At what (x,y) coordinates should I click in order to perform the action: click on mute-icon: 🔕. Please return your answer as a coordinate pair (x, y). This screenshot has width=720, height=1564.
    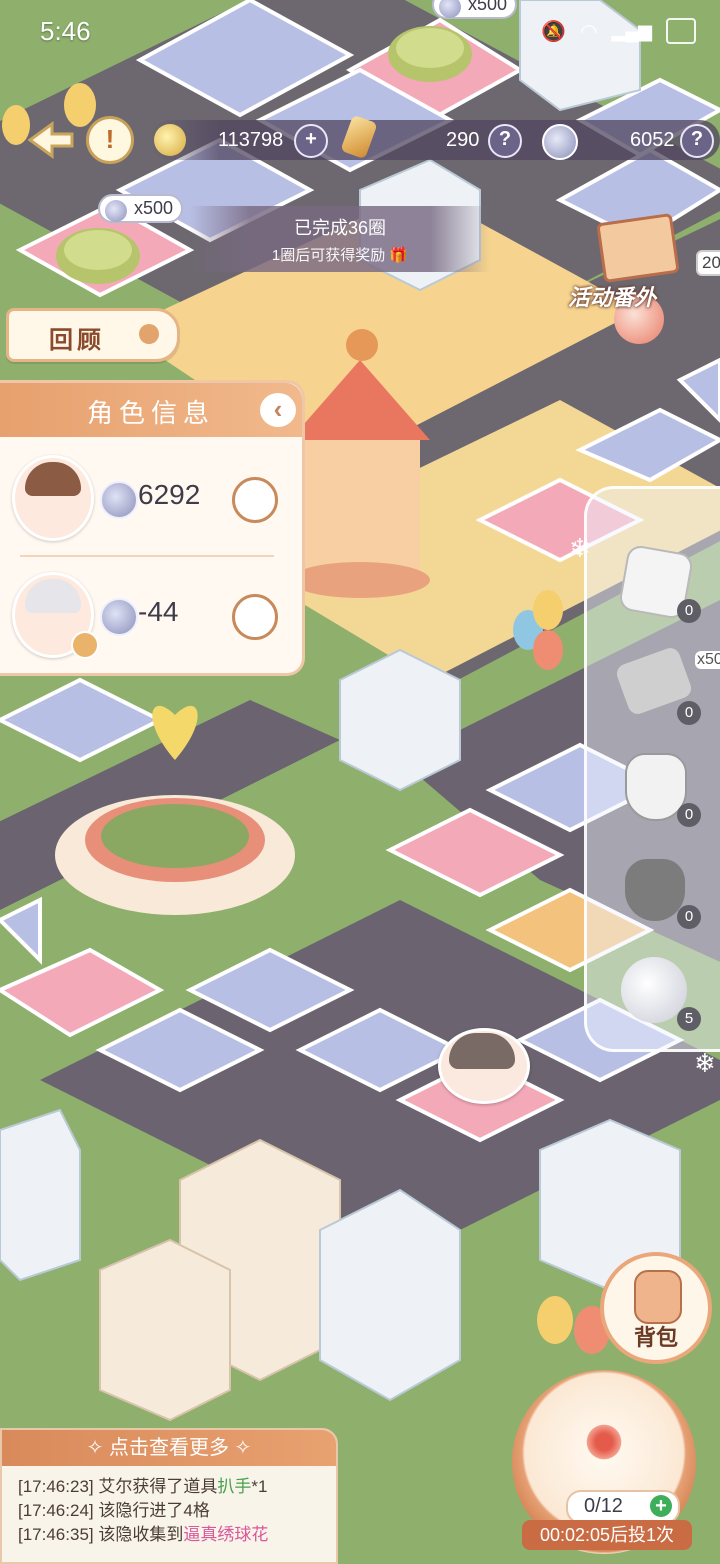
    Looking at the image, I should click on (554, 31).